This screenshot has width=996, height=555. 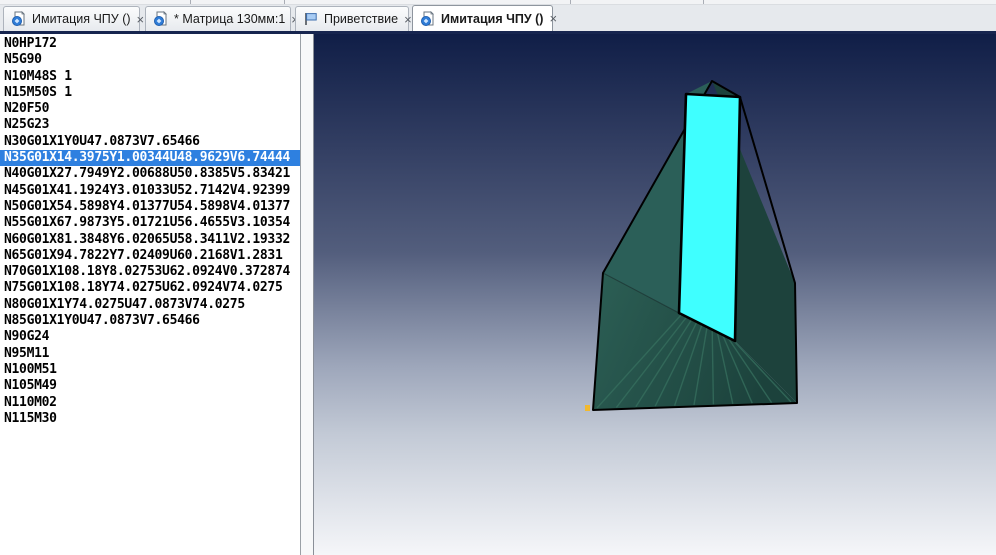 I want to click on vertical-scrollbar, so click(x=307, y=294).